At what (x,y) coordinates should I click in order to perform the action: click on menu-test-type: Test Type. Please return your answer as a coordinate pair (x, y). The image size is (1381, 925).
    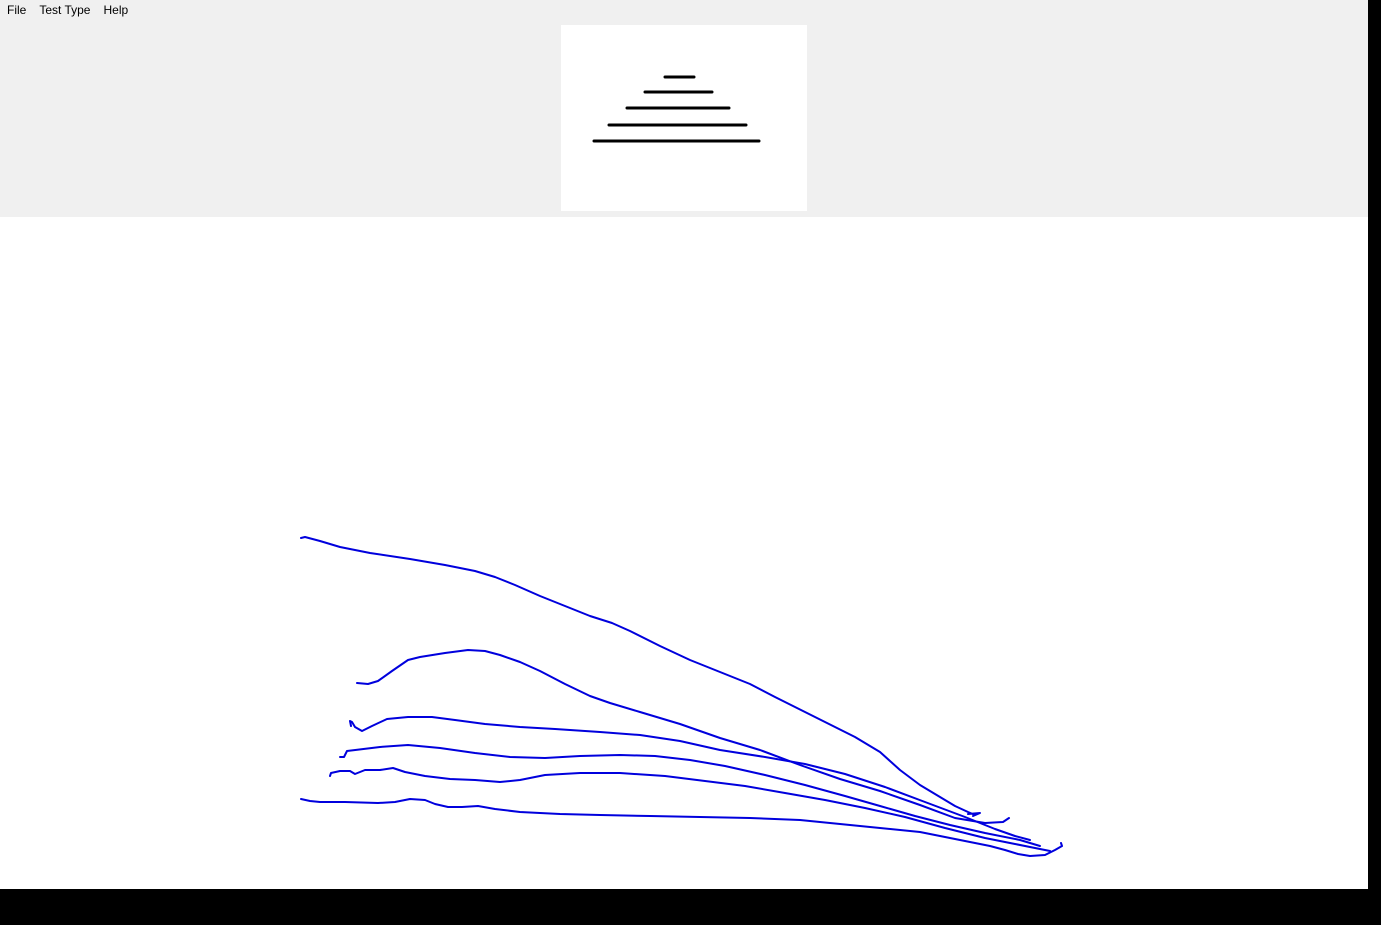
    Looking at the image, I should click on (64, 10).